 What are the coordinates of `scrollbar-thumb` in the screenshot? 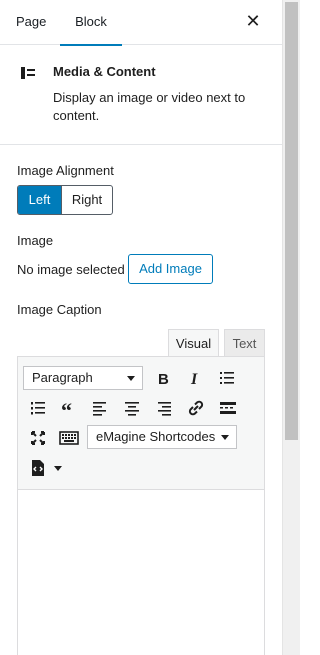 It's located at (291, 221).